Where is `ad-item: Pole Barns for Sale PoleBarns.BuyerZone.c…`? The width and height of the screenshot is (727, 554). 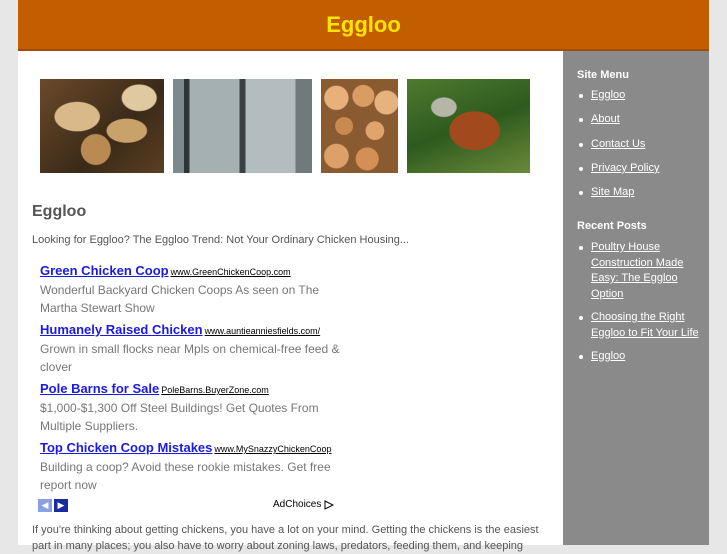 ad-item: Pole Barns for Sale PoleBarns.BuyerZone.c… is located at coordinates (195, 407).